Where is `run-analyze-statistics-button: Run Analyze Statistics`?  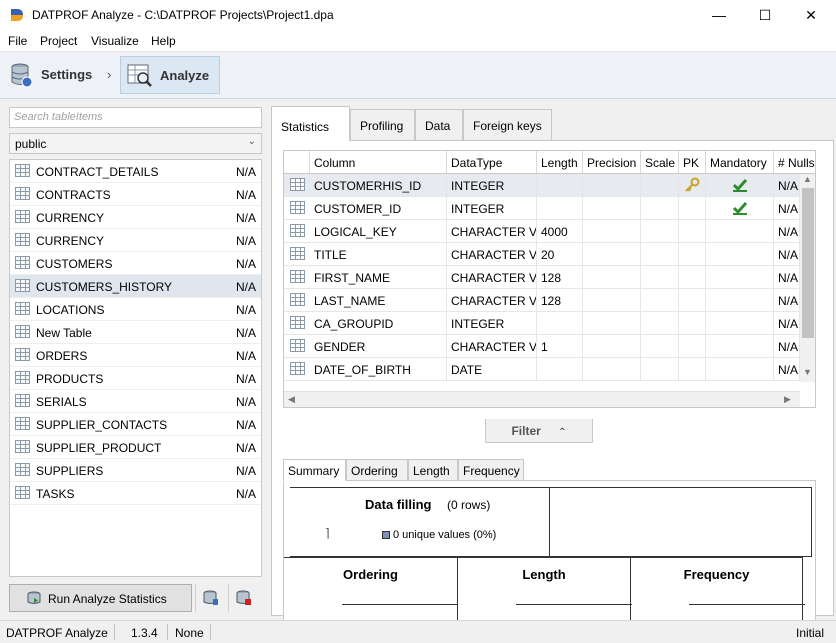 run-analyze-statistics-button: Run Analyze Statistics is located at coordinates (100, 598).